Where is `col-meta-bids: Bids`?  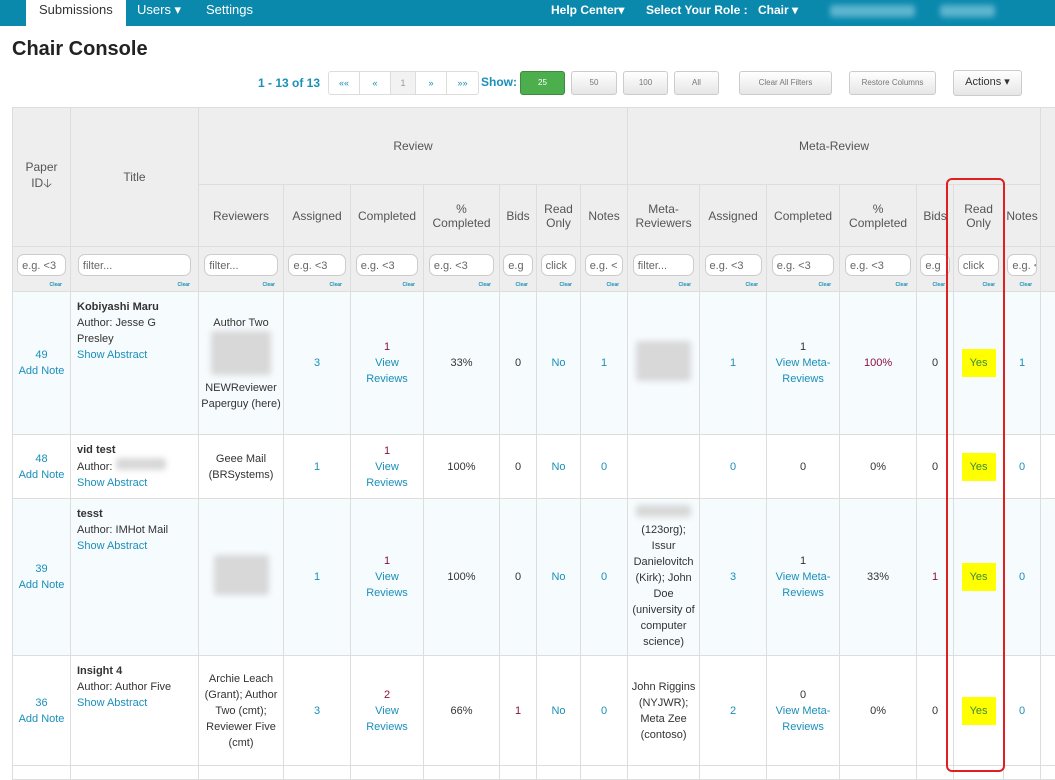
col-meta-bids: Bids is located at coordinates (935, 216).